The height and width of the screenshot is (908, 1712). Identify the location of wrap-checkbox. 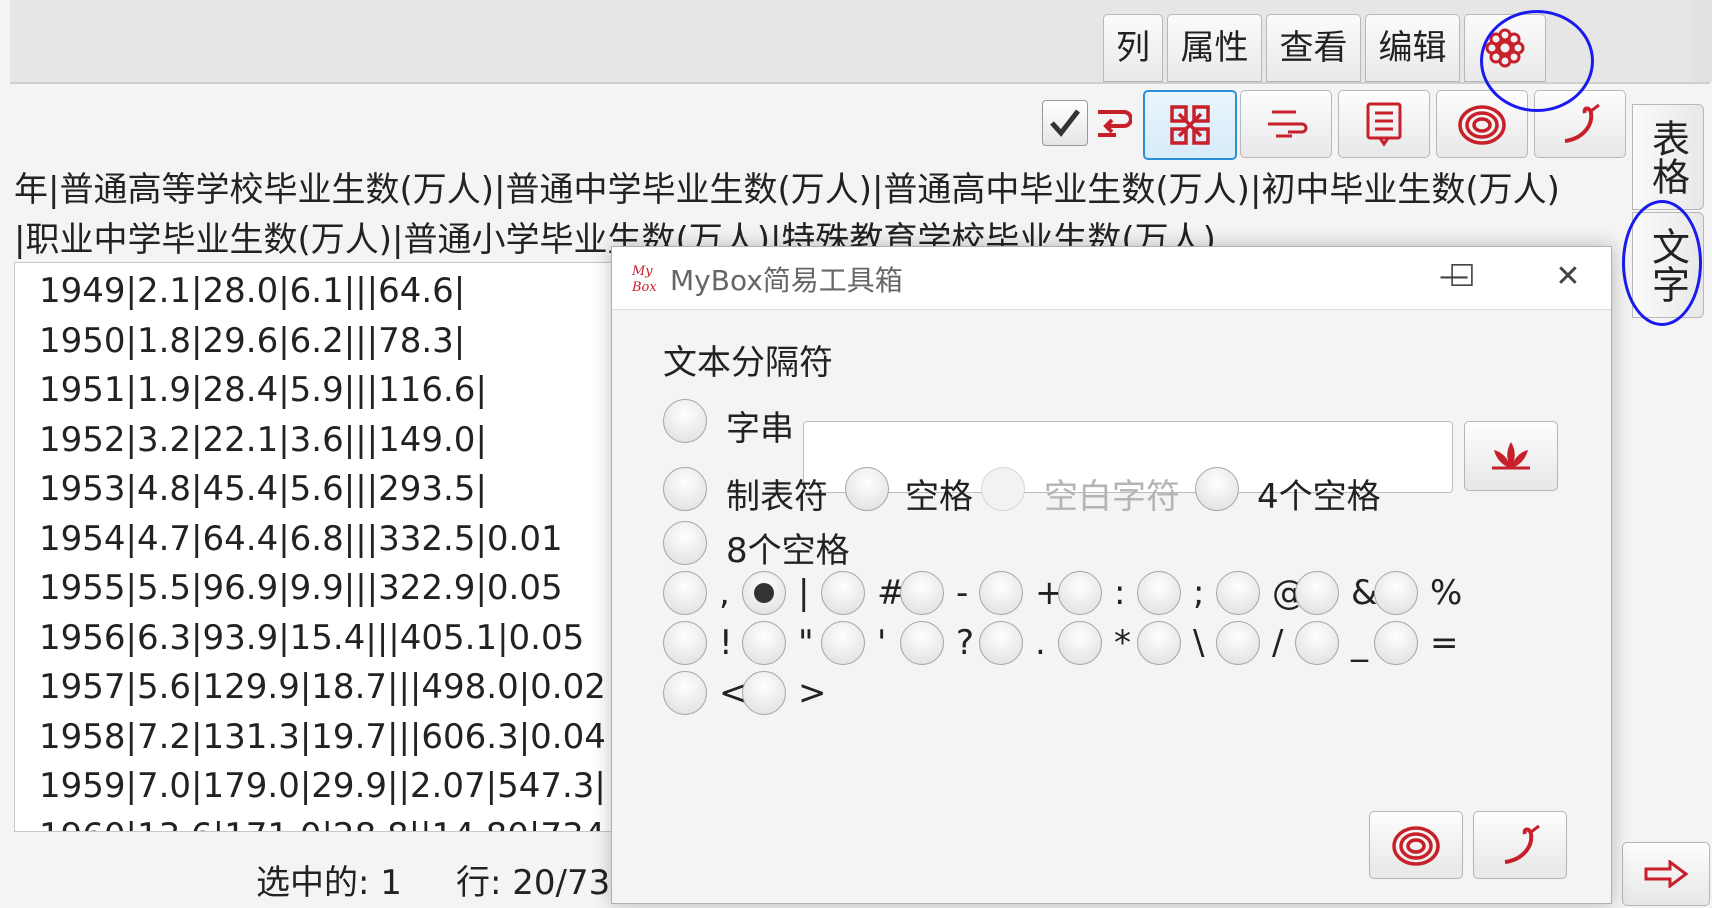
(1065, 123).